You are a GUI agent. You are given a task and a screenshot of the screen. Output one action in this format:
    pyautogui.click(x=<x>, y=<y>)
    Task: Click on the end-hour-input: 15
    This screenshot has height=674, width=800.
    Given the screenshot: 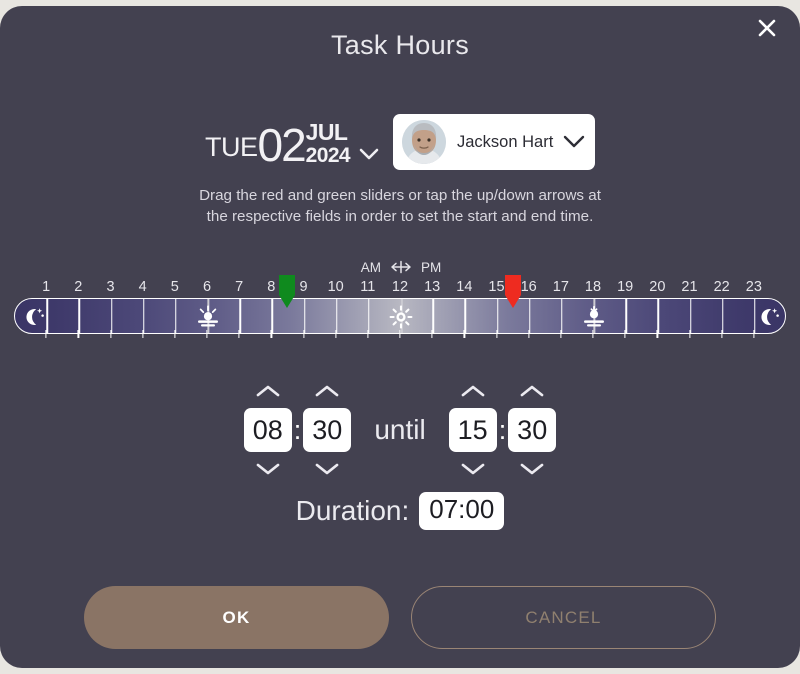 What is the action you would take?
    pyautogui.click(x=472, y=430)
    